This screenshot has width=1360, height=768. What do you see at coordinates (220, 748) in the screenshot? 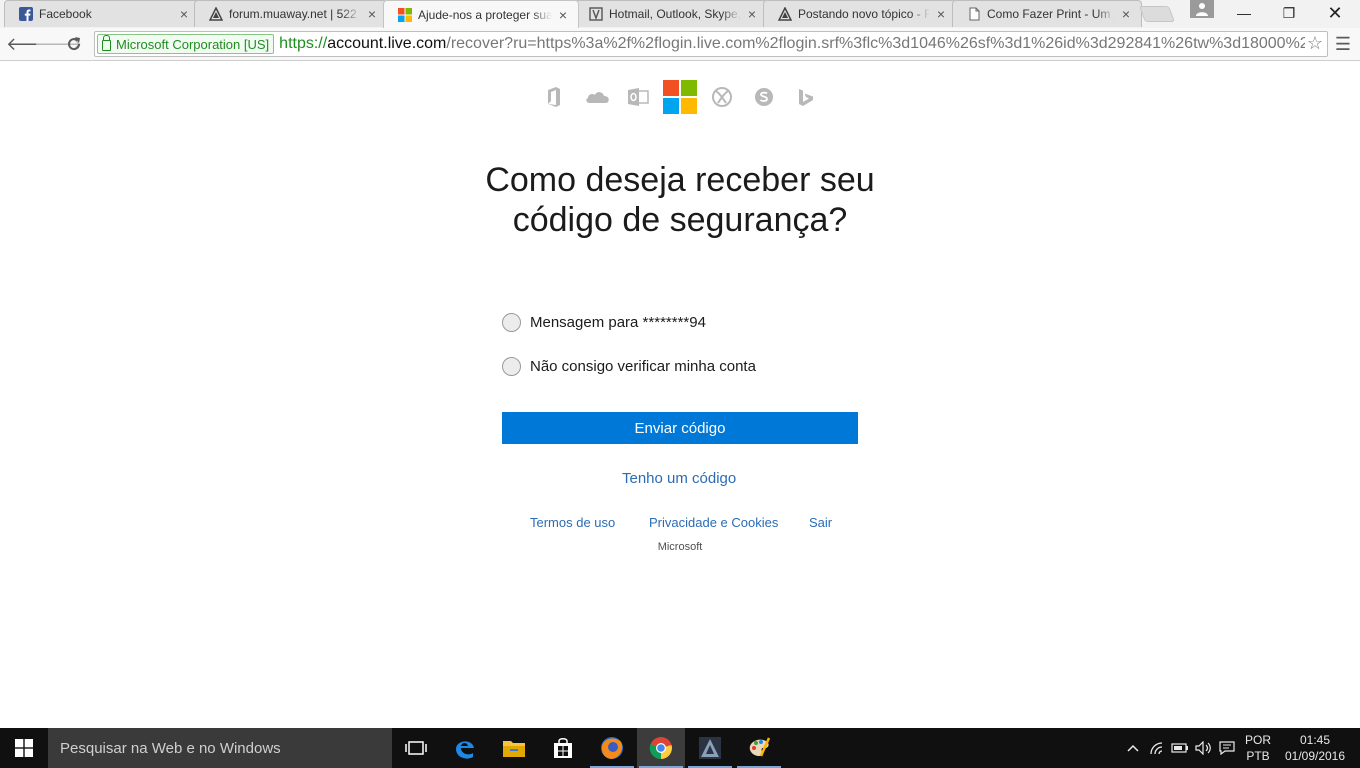
I see `taskbar-search-input: Pesquisar na Web e no Windows` at bounding box center [220, 748].